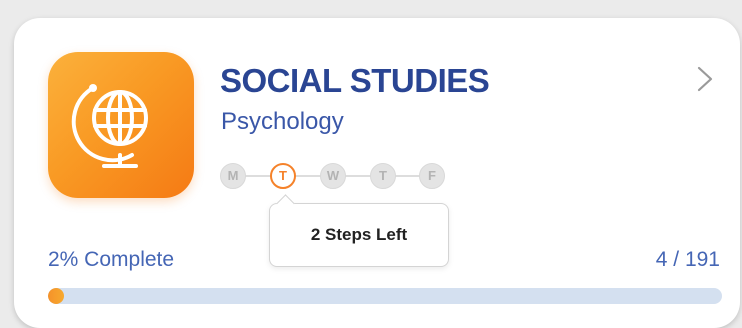 The height and width of the screenshot is (328, 742). Describe the element at coordinates (383, 176) in the screenshot. I see `day-thursday: T` at that location.